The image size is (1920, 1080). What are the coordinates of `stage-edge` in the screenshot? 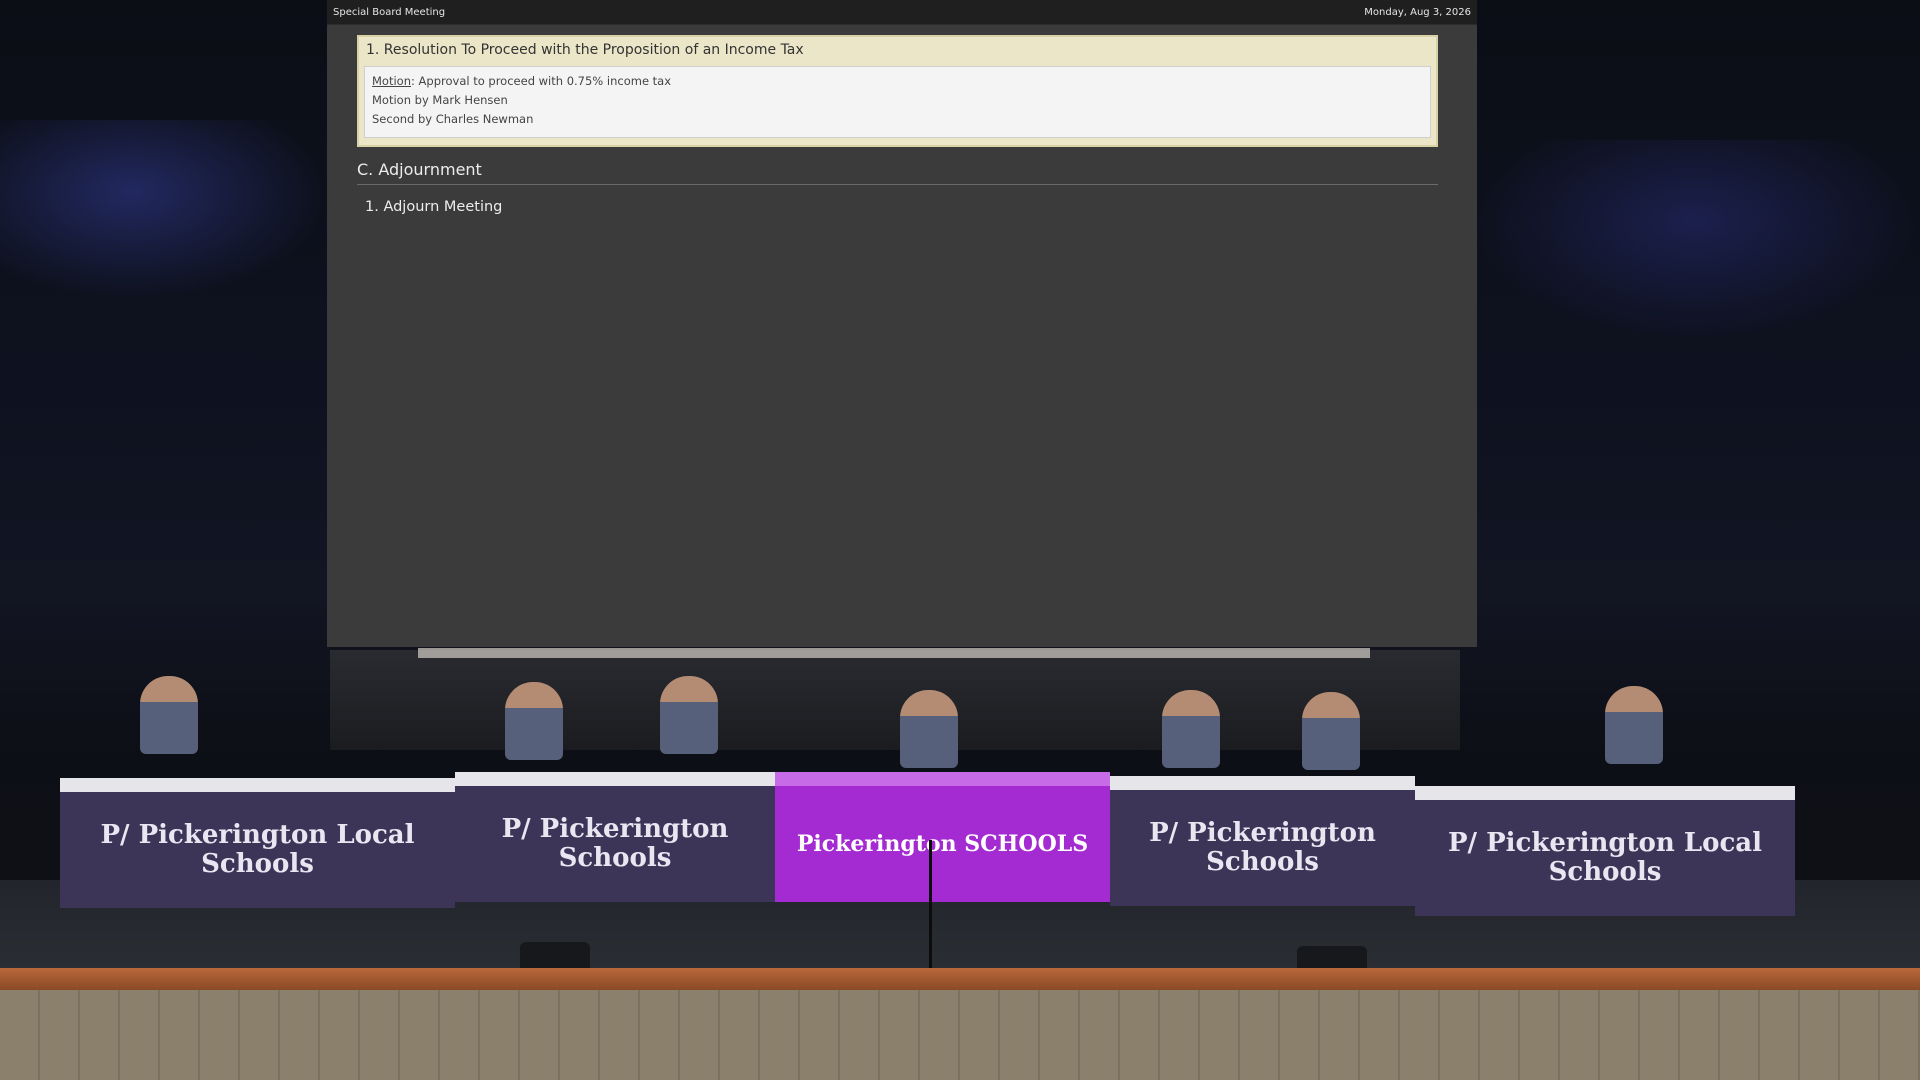 It's located at (960, 979).